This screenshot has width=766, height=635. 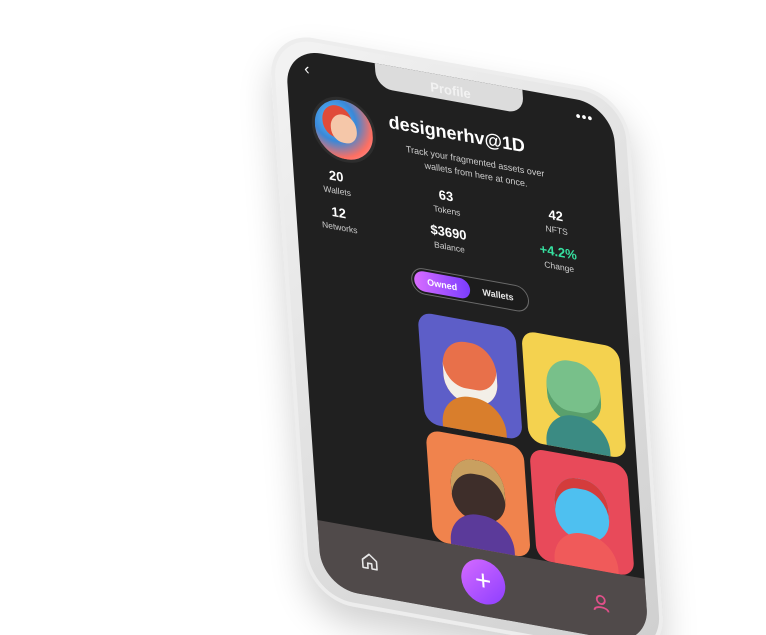 I want to click on avatar, so click(x=343, y=130).